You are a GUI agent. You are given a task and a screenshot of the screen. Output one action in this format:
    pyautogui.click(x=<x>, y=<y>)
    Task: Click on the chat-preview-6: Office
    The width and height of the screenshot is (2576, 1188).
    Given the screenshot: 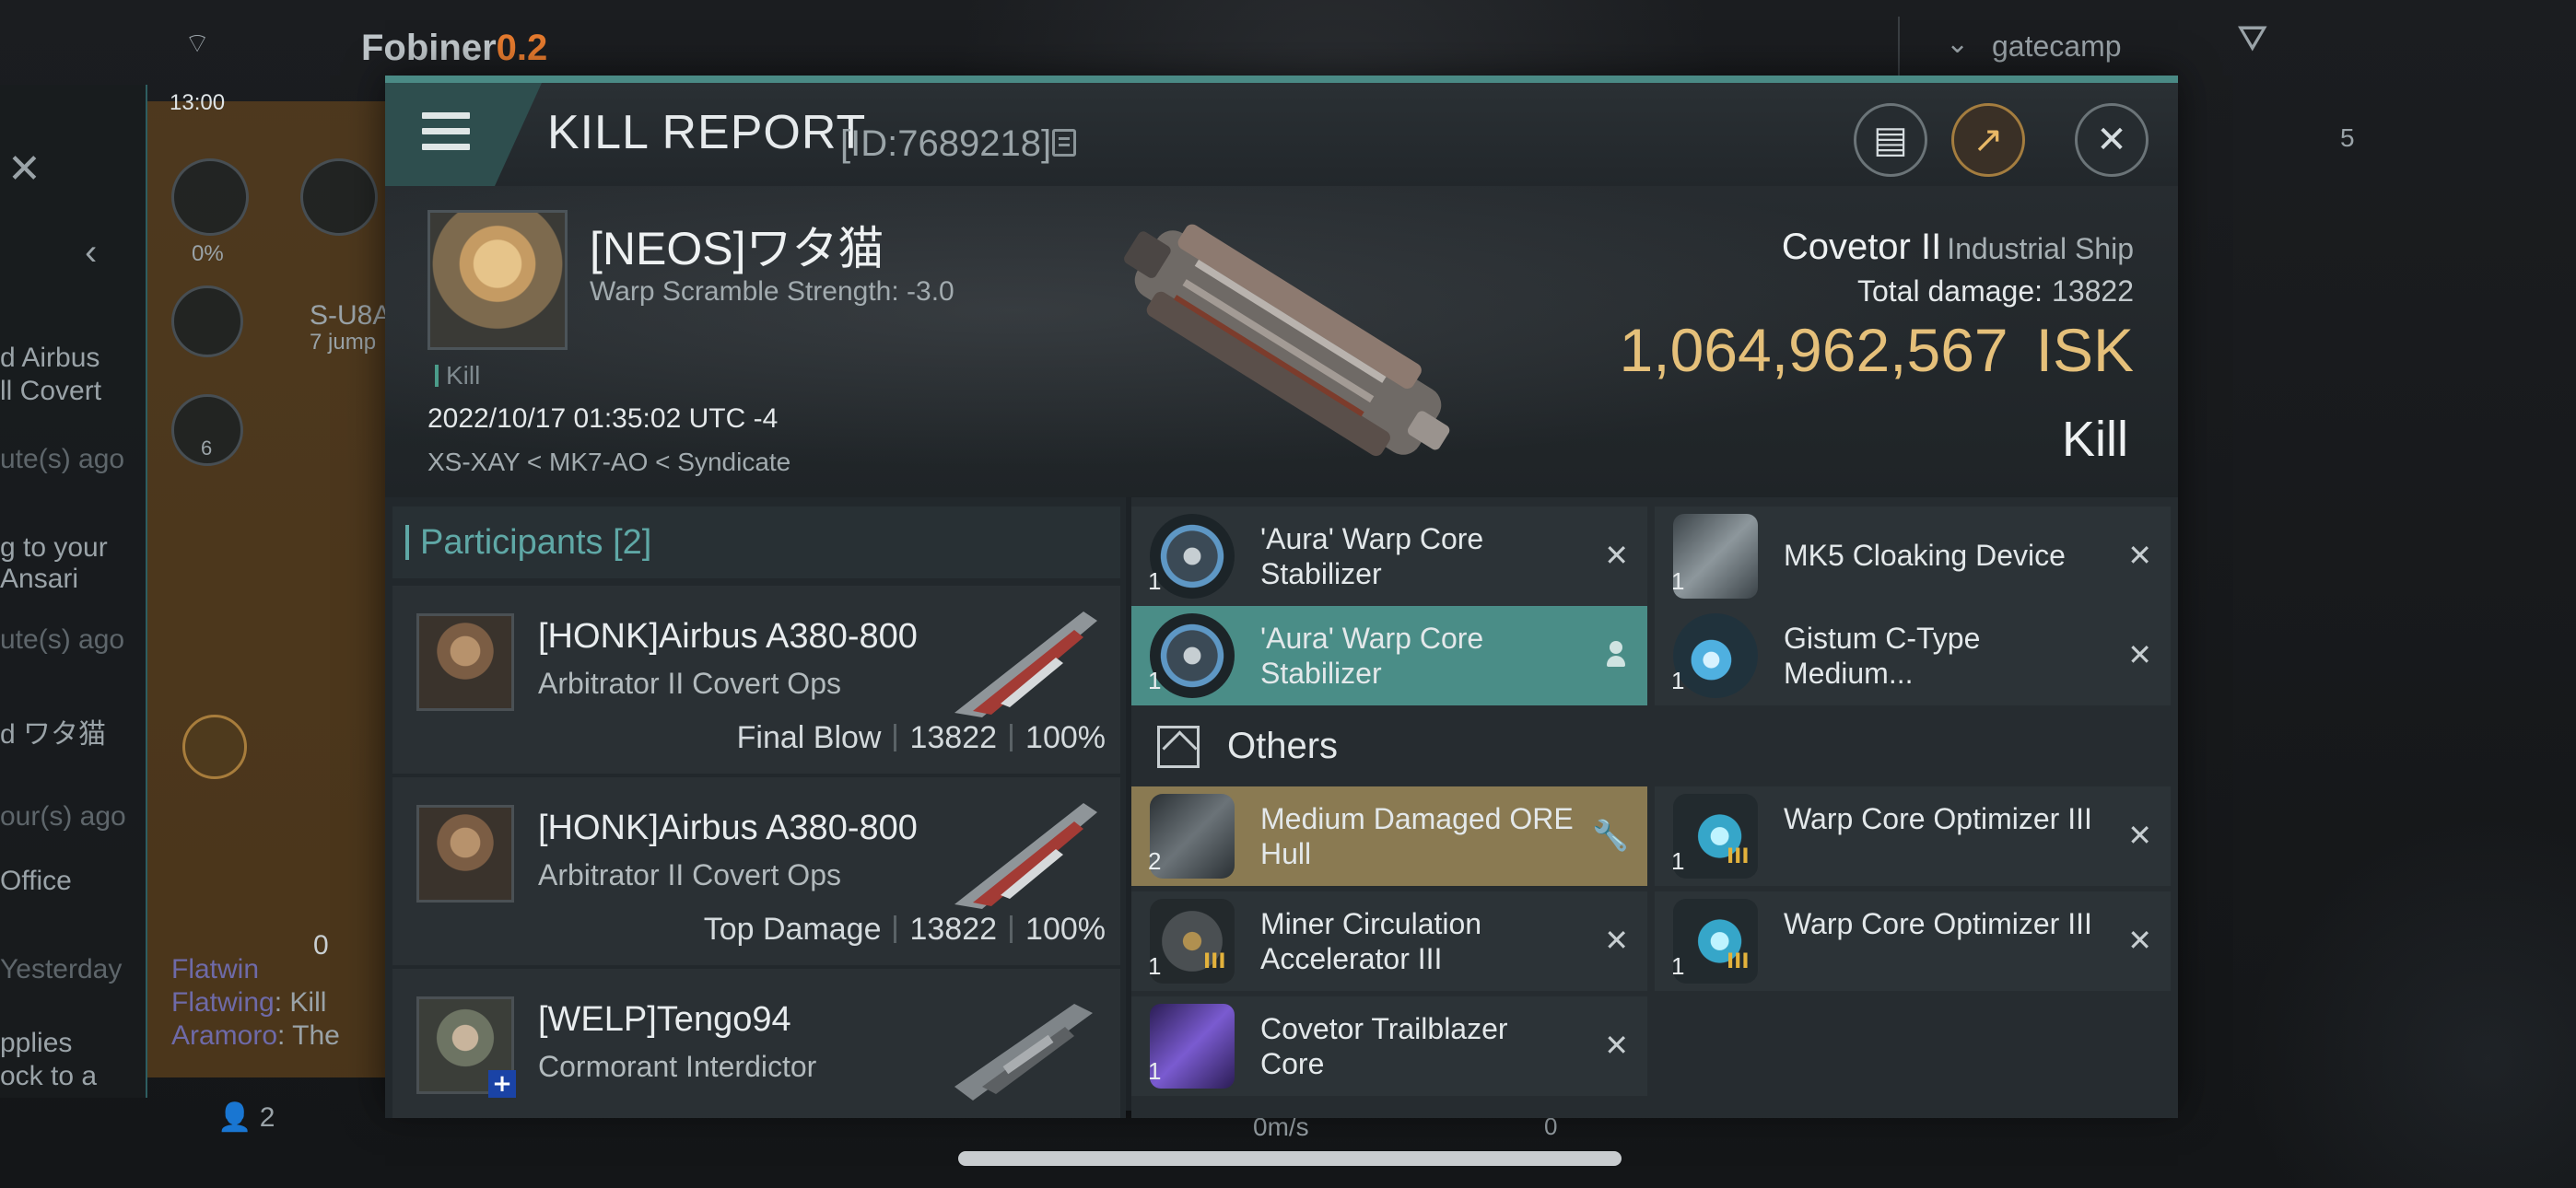 What is the action you would take?
    pyautogui.click(x=36, y=881)
    